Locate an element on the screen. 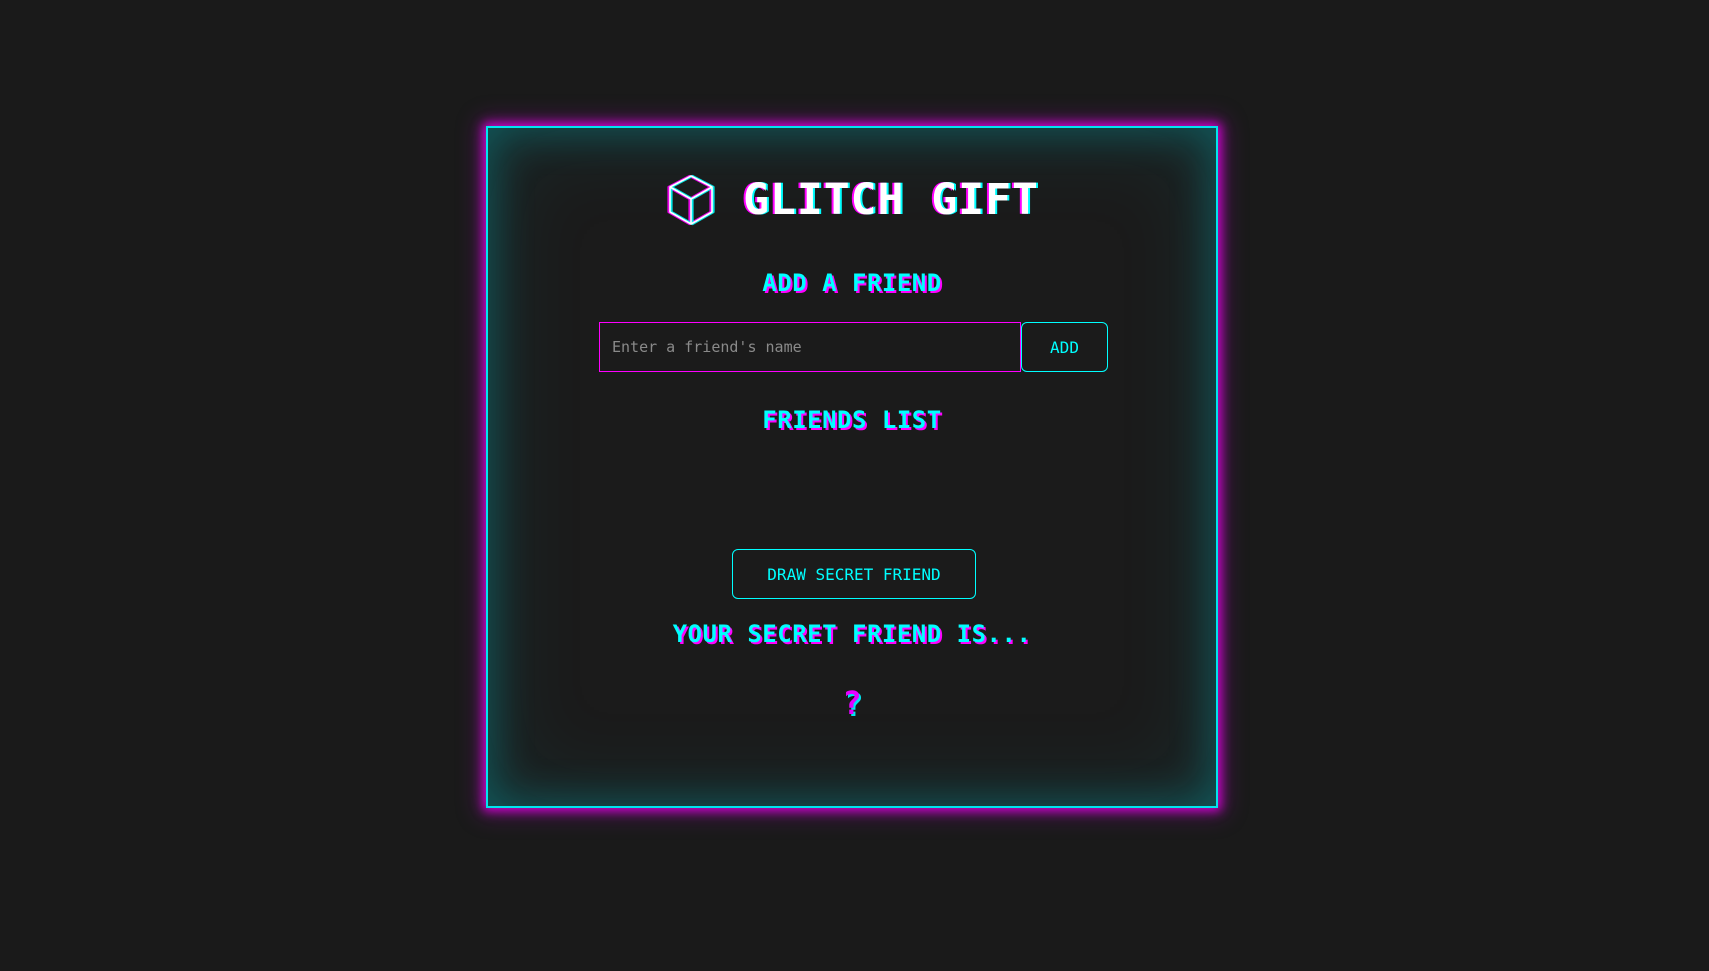 The width and height of the screenshot is (1709, 971). draw-secret-friend-button: DRAW SECRET FRIEND is located at coordinates (854, 574).